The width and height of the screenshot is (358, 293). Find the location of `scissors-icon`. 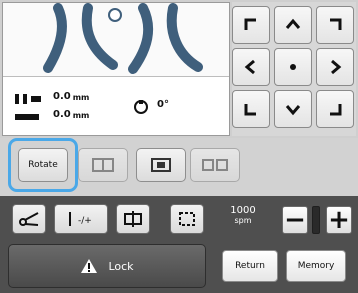

scissors-icon is located at coordinates (29, 219).